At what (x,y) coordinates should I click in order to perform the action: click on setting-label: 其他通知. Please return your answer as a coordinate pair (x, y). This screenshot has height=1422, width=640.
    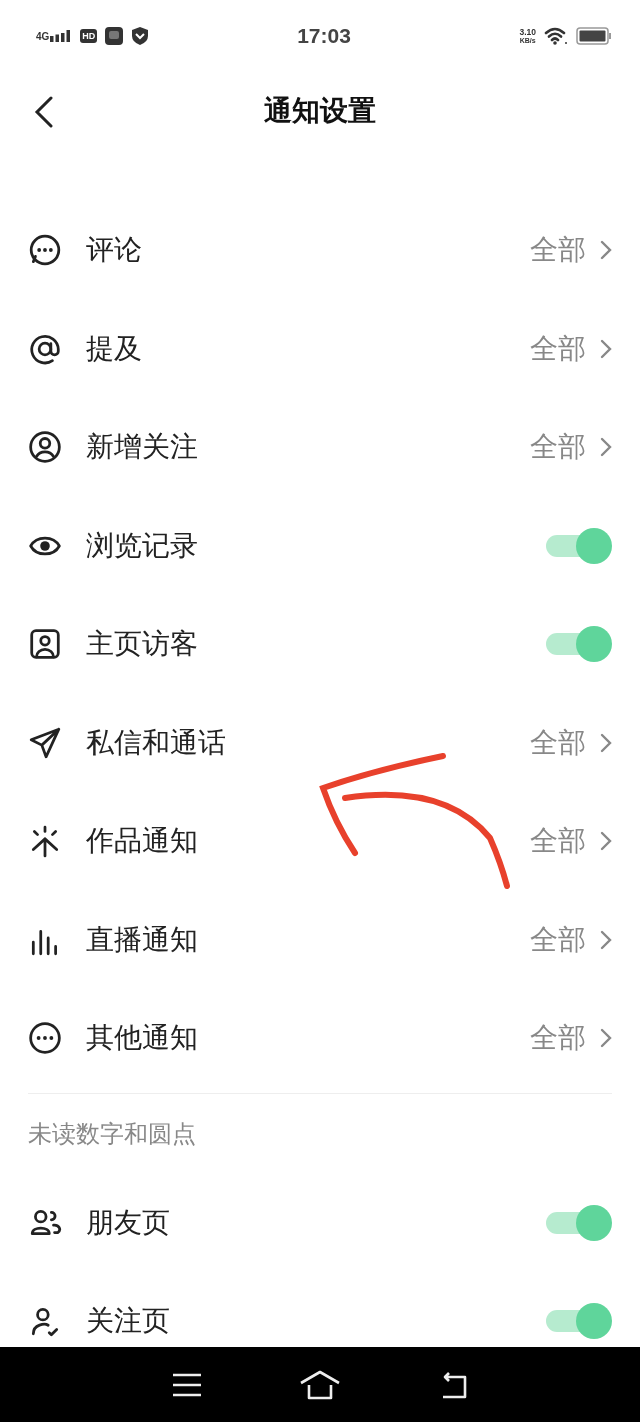
    Looking at the image, I should click on (142, 1038).